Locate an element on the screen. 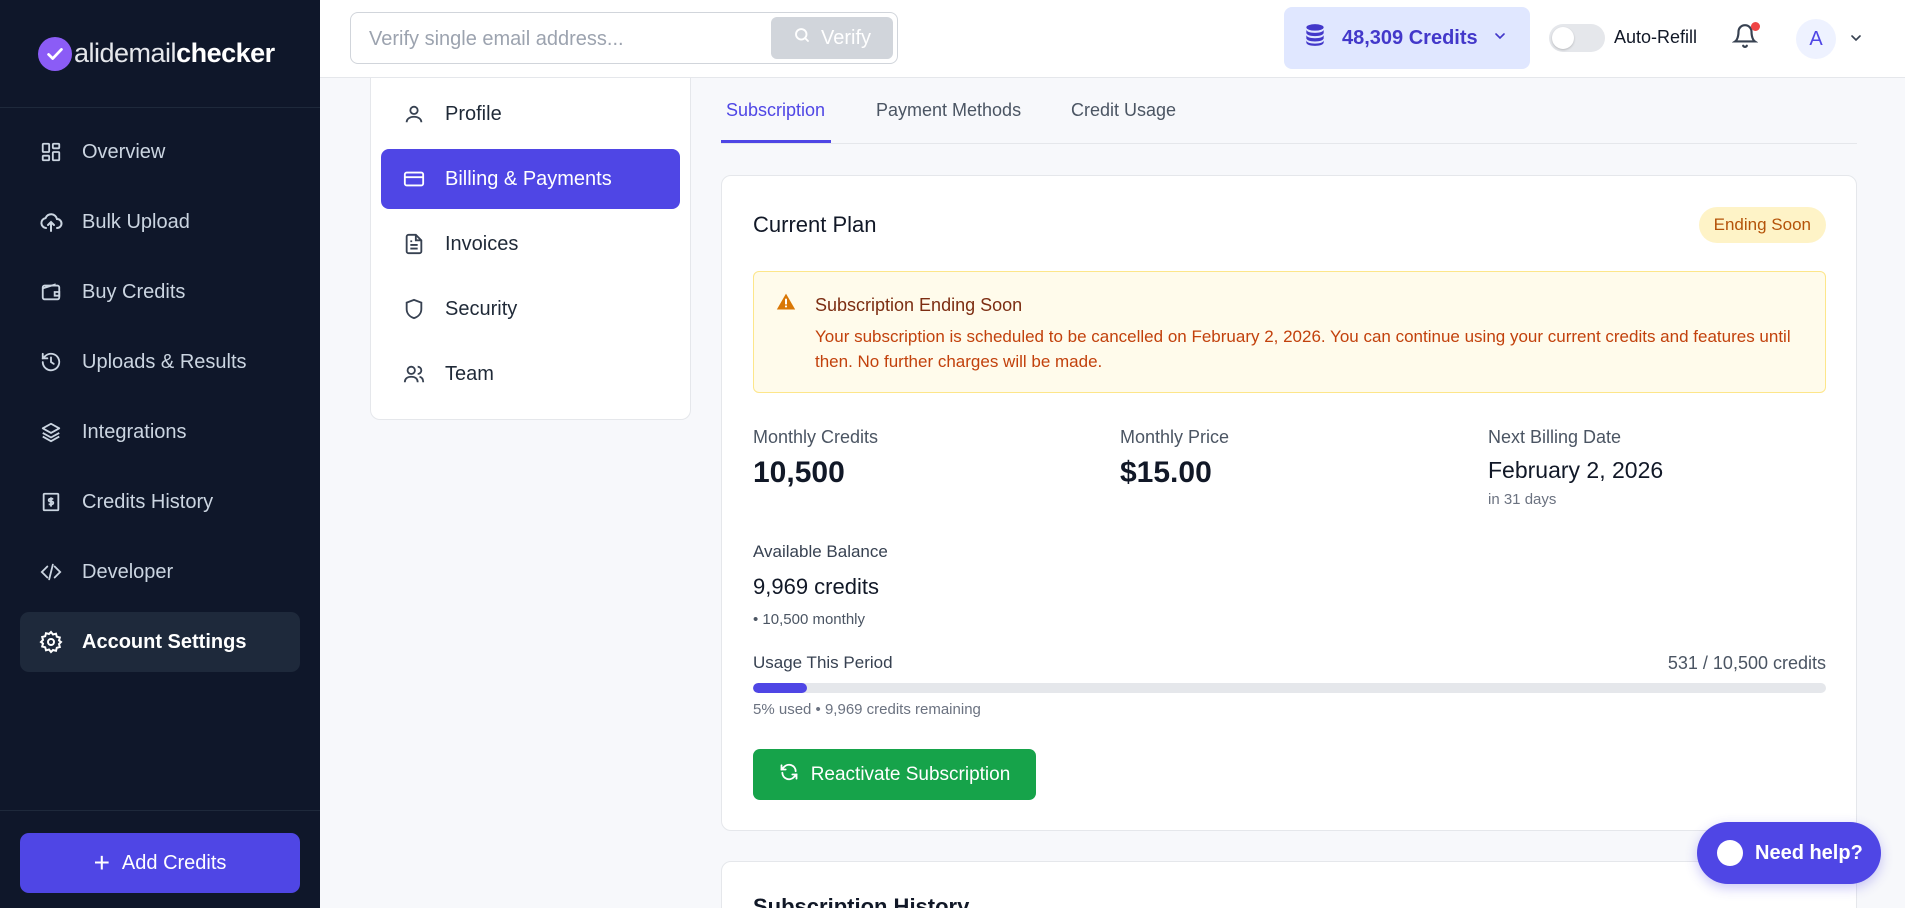 This screenshot has width=1905, height=908. notifications-button is located at coordinates (1746, 38).